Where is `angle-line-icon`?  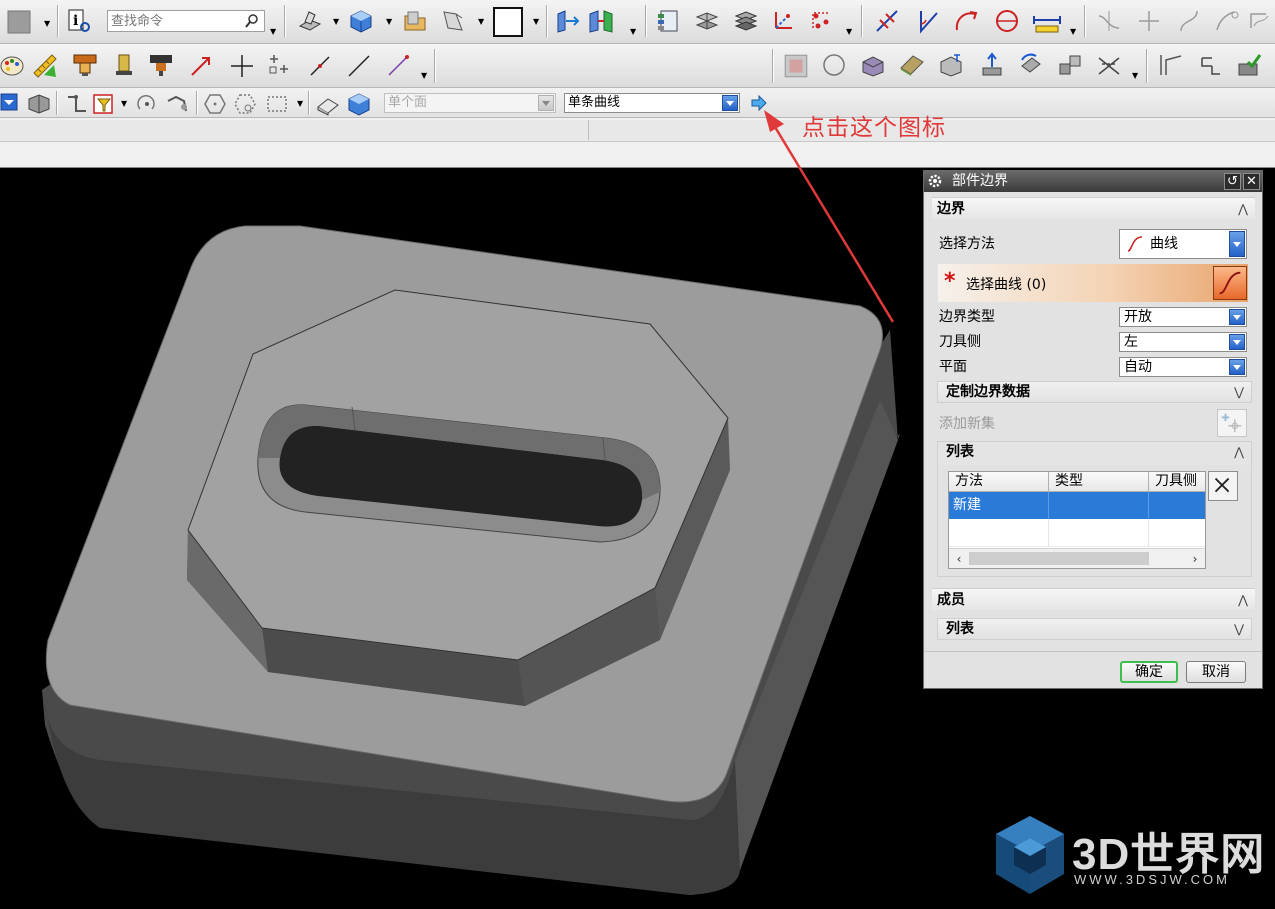 angle-line-icon is located at coordinates (929, 21).